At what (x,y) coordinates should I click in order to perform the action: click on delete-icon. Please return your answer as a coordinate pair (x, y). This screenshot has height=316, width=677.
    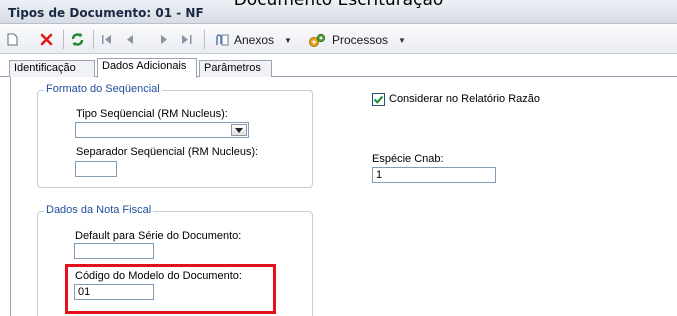
    Looking at the image, I should click on (46, 39).